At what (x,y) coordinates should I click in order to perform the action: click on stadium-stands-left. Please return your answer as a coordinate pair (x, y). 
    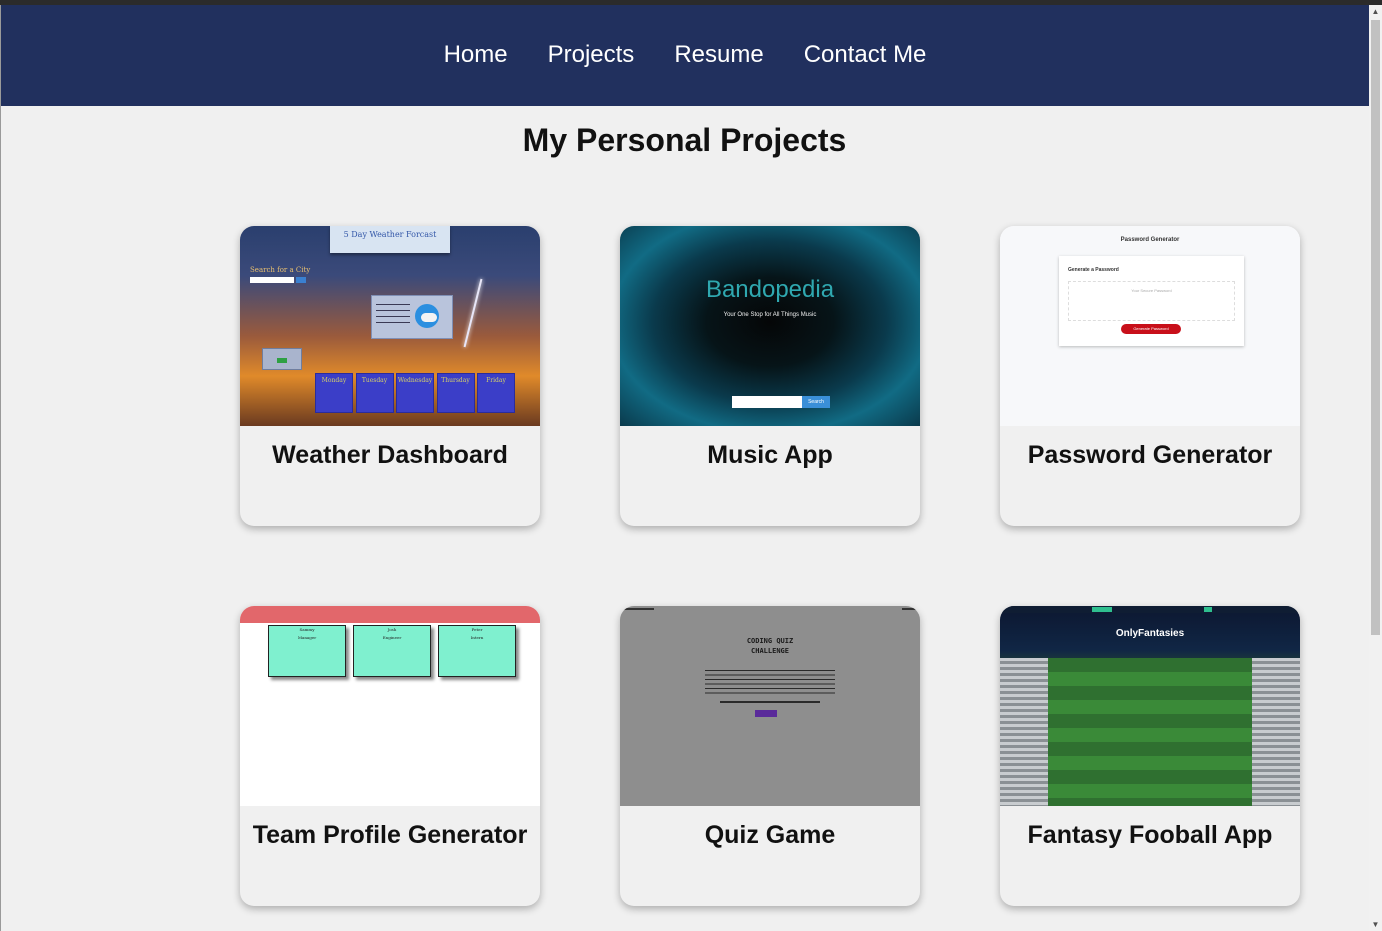
    Looking at the image, I should click on (1024, 732).